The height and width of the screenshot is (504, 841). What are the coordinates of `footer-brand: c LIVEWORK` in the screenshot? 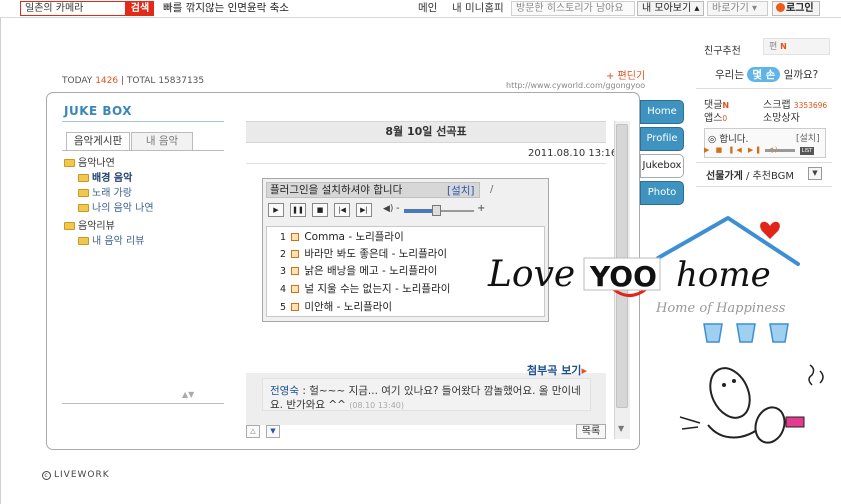 It's located at (76, 475).